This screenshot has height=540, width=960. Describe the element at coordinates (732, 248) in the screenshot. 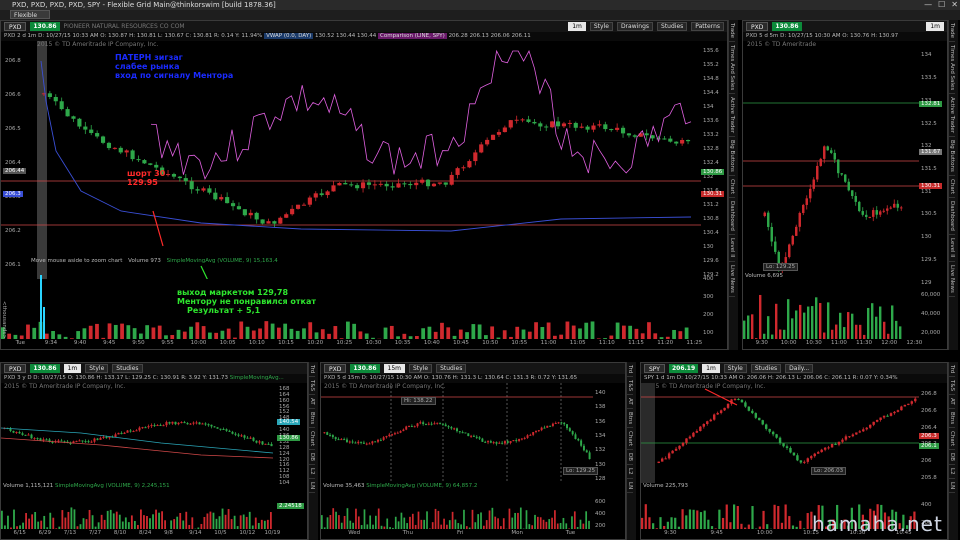

I see `main-side-tab: Level II` at that location.